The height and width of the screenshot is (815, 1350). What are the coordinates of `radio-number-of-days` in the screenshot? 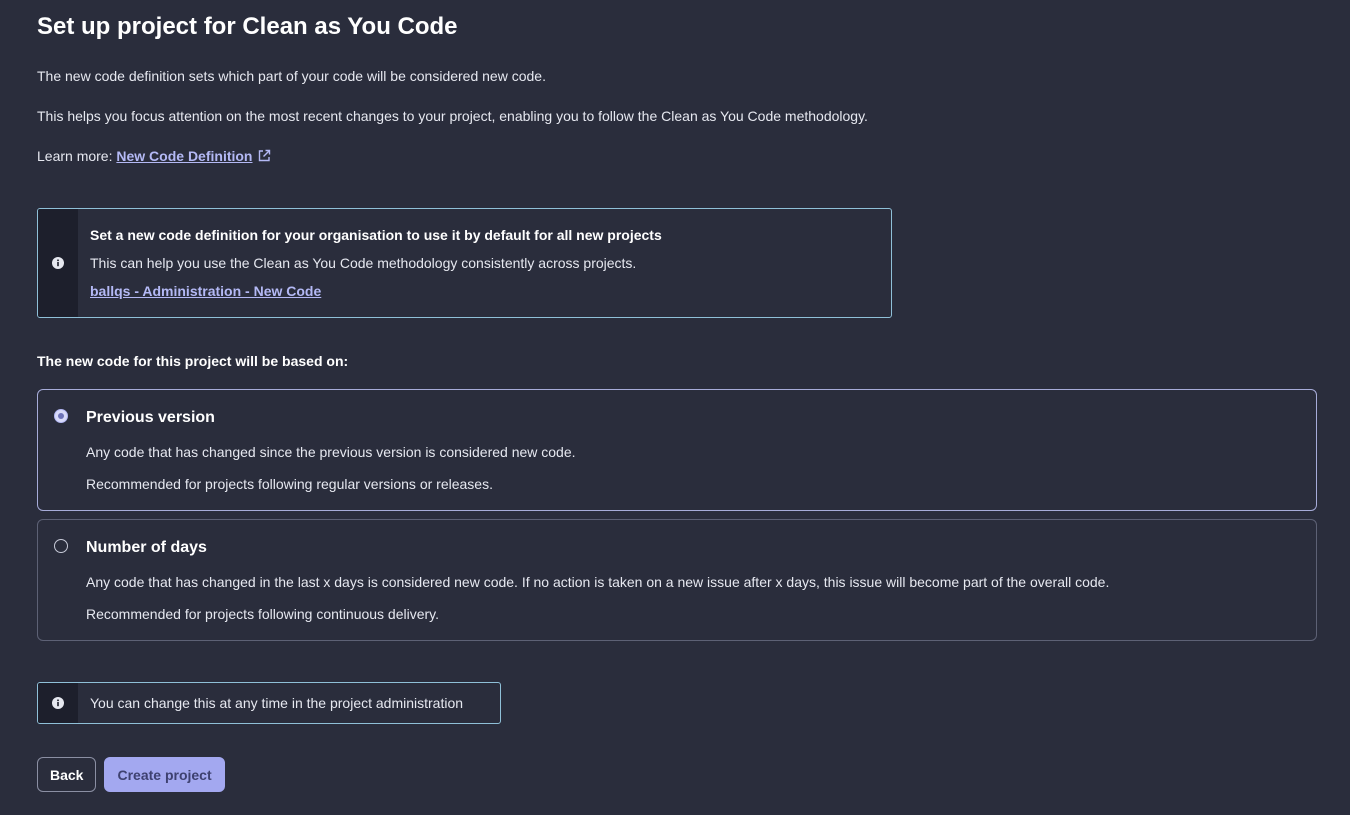 It's located at (61, 546).